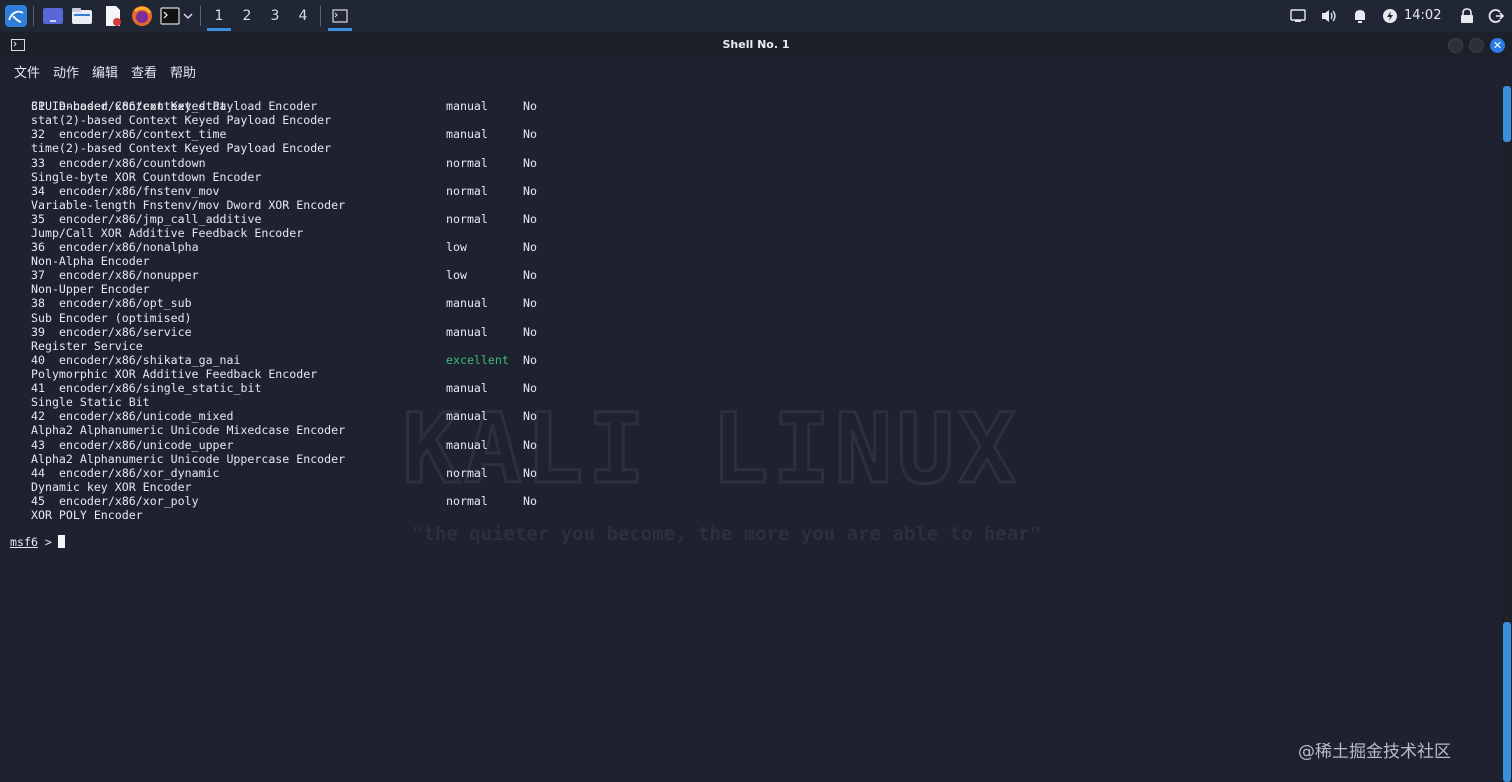  What do you see at coordinates (82, 16) in the screenshot?
I see `file-manager-icon` at bounding box center [82, 16].